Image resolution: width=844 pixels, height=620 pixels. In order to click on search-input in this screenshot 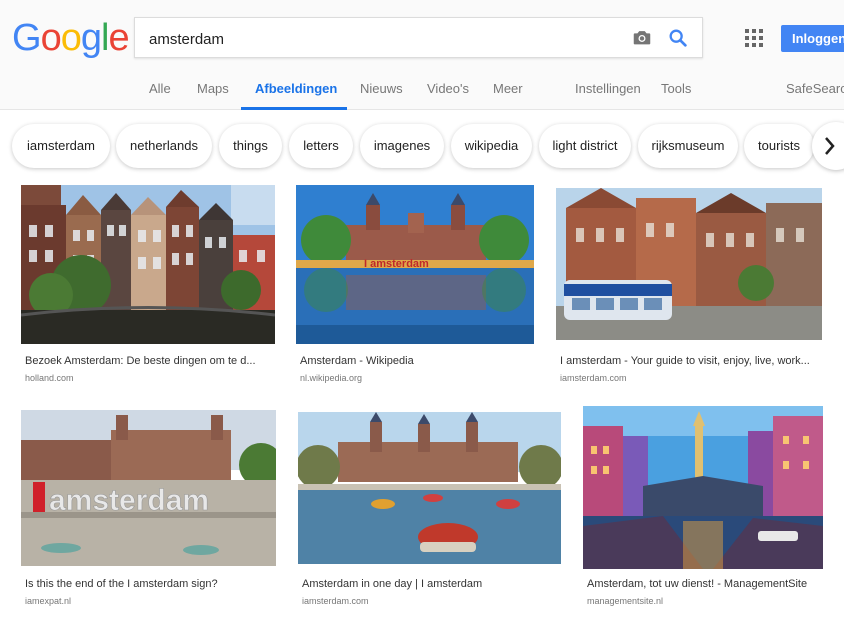, I will do `click(379, 39)`.